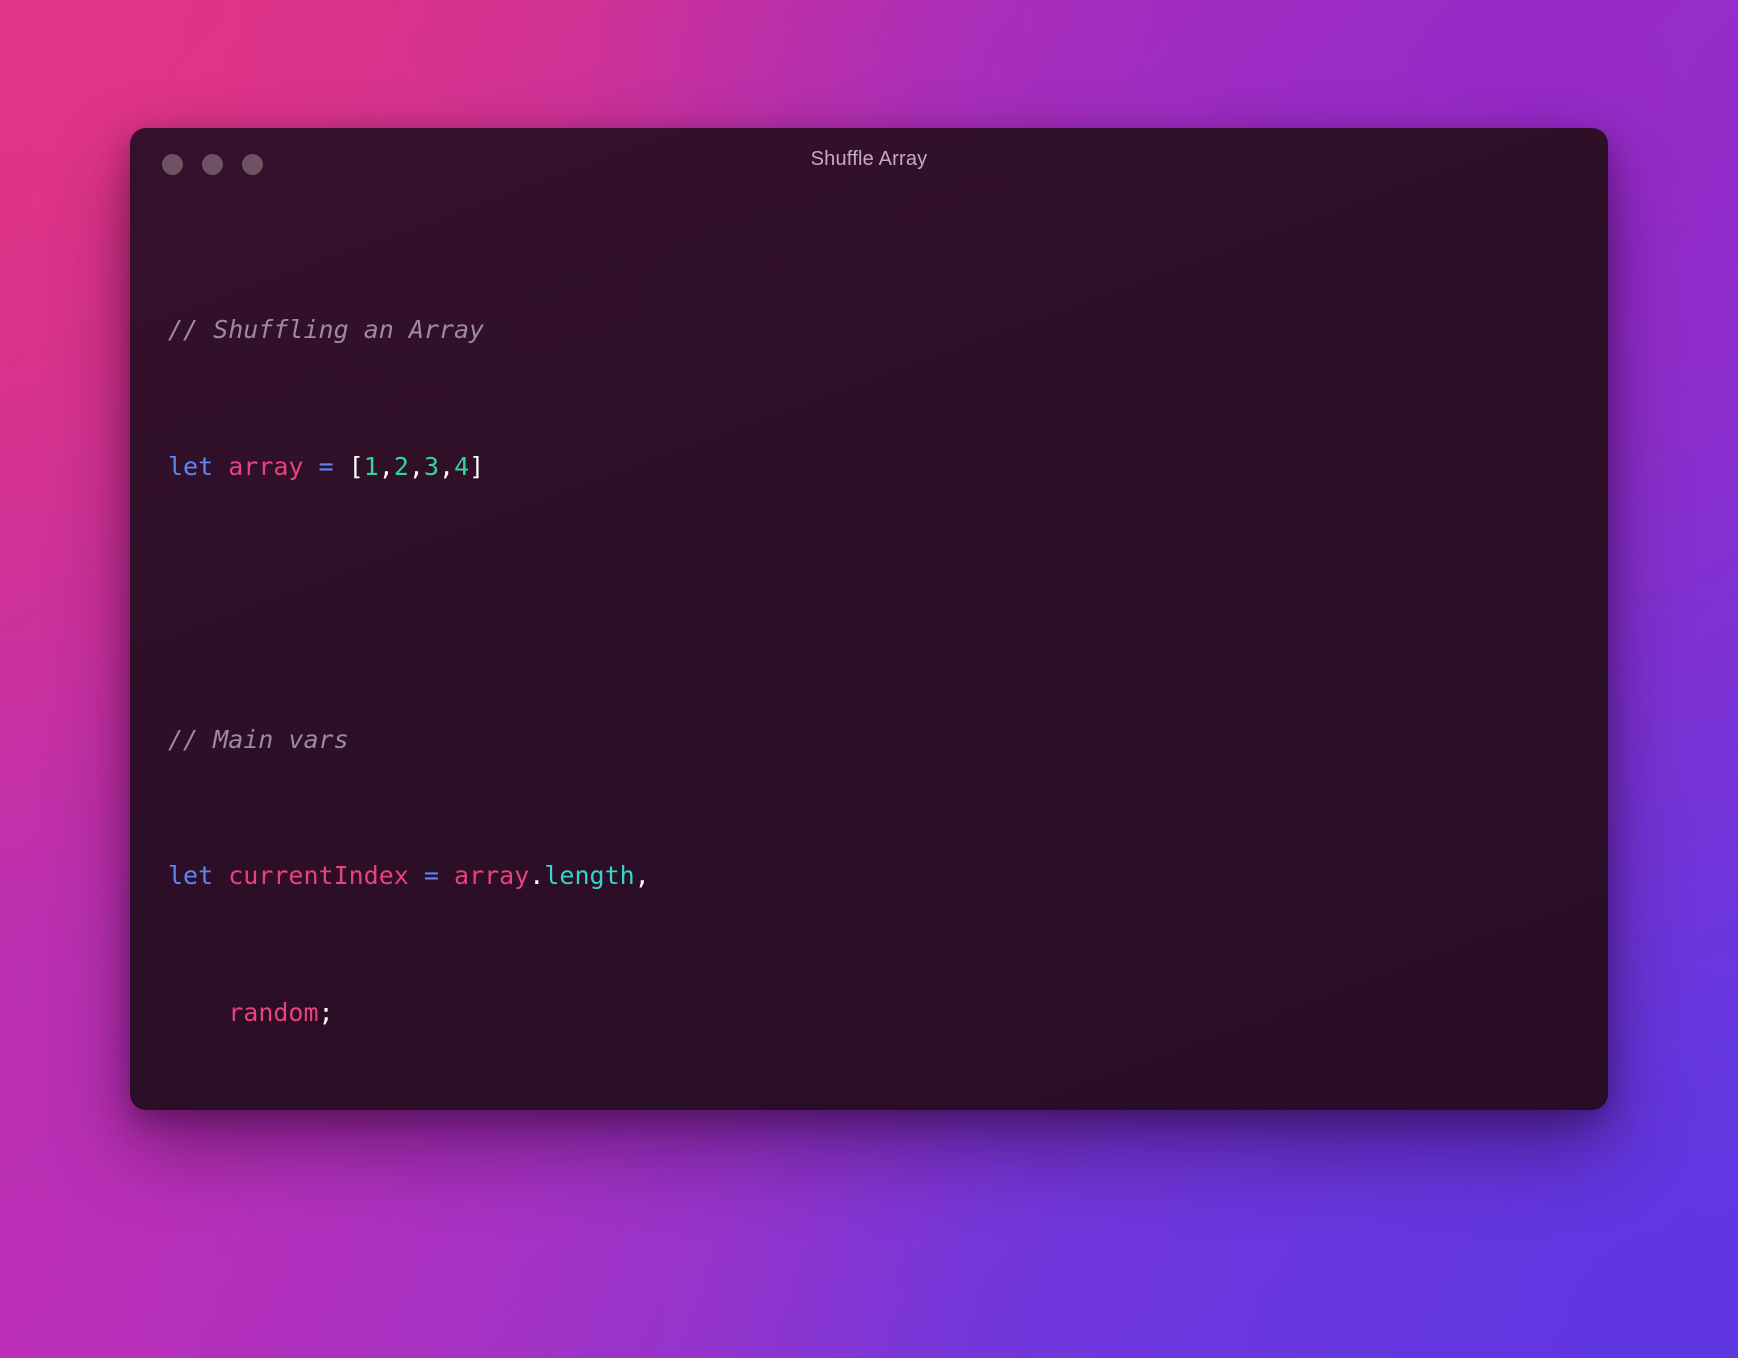  Describe the element at coordinates (409, 875) in the screenshot. I see `code-line: let currentIndex = array.length,` at that location.